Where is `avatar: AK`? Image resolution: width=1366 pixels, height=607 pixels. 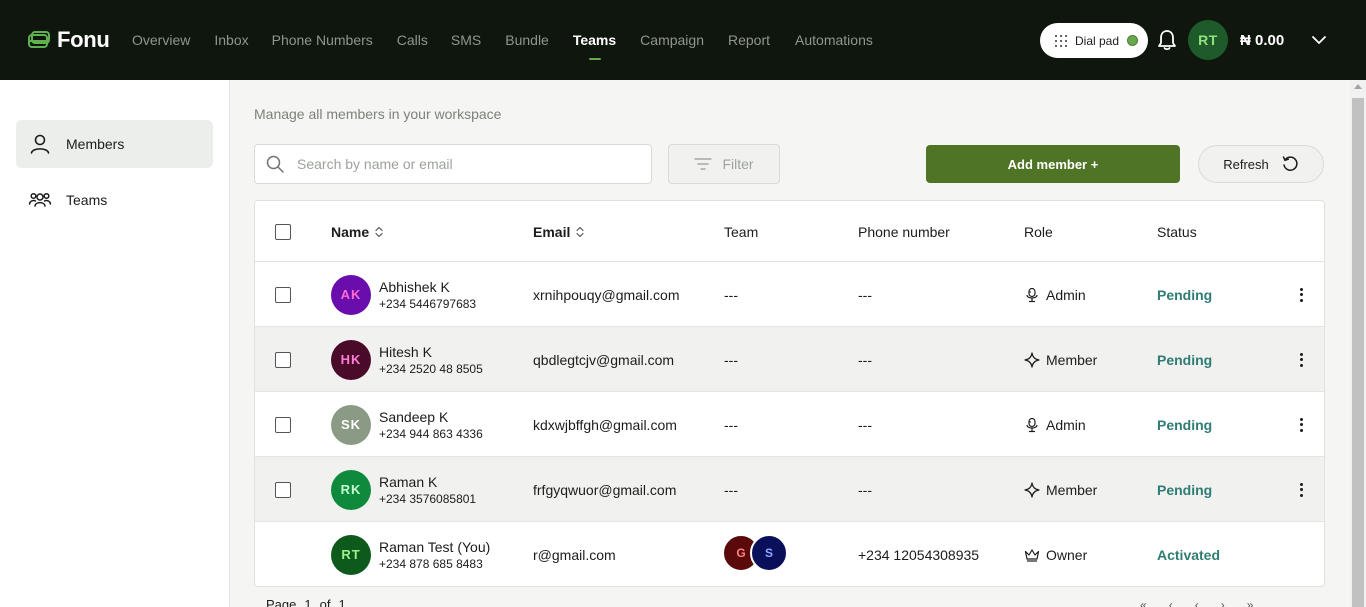
avatar: AK is located at coordinates (351, 294).